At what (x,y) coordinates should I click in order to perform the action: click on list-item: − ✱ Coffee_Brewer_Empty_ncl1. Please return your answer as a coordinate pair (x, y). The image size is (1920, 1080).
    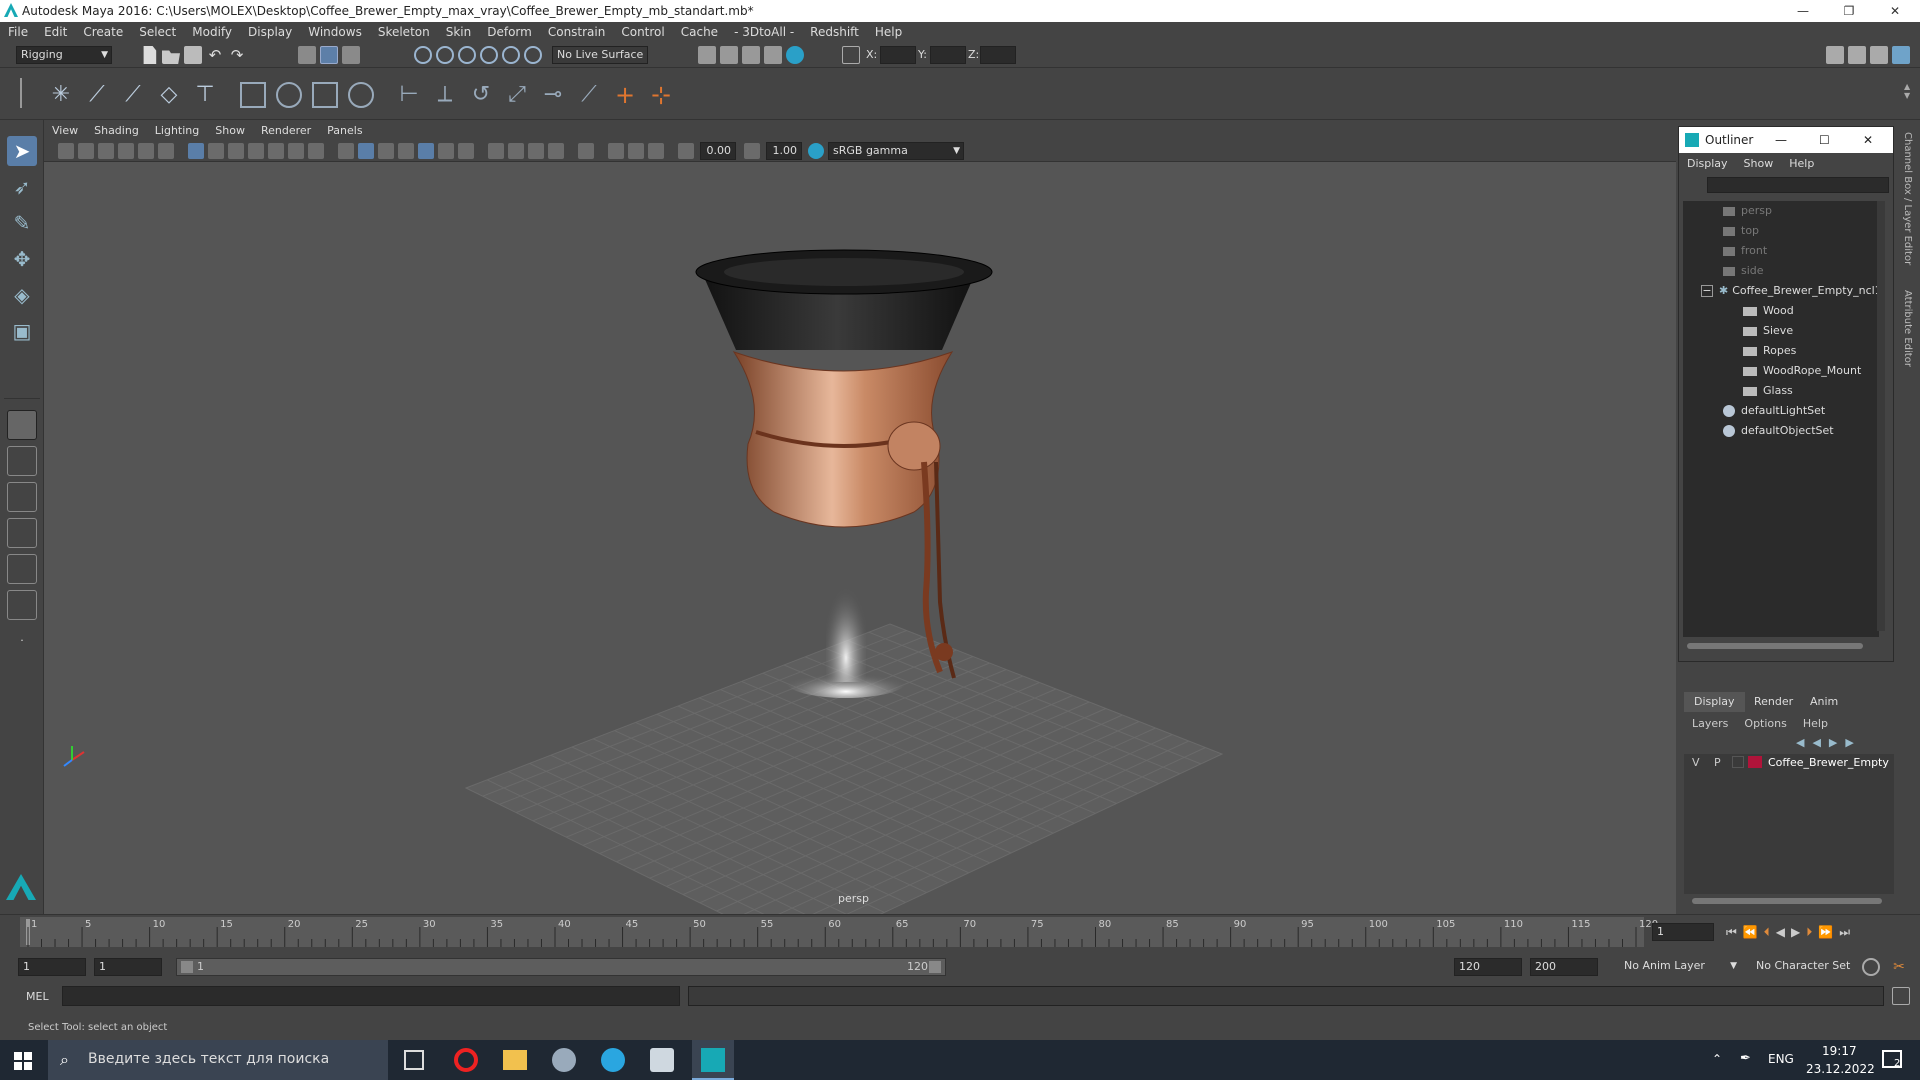
    Looking at the image, I should click on (1791, 291).